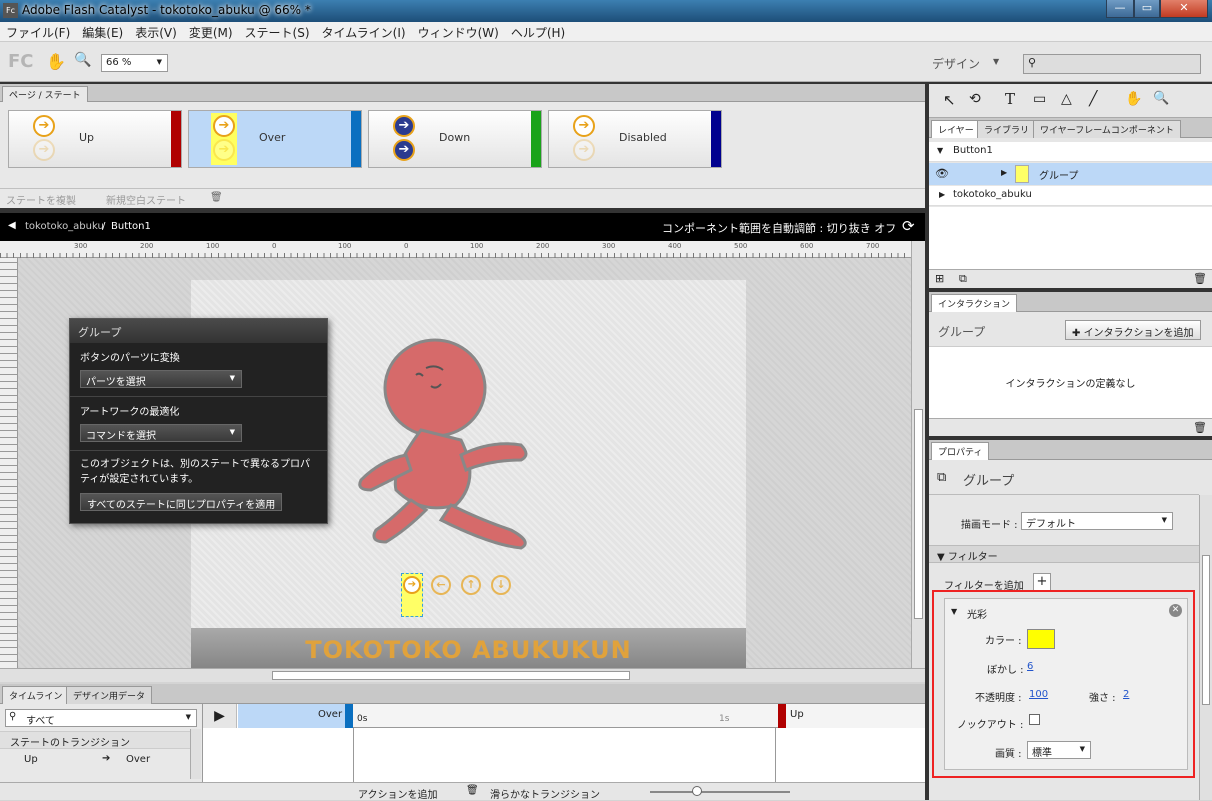 The width and height of the screenshot is (1212, 801). What do you see at coordinates (956, 129) in the screenshot?
I see `tab-layers: レイヤー` at bounding box center [956, 129].